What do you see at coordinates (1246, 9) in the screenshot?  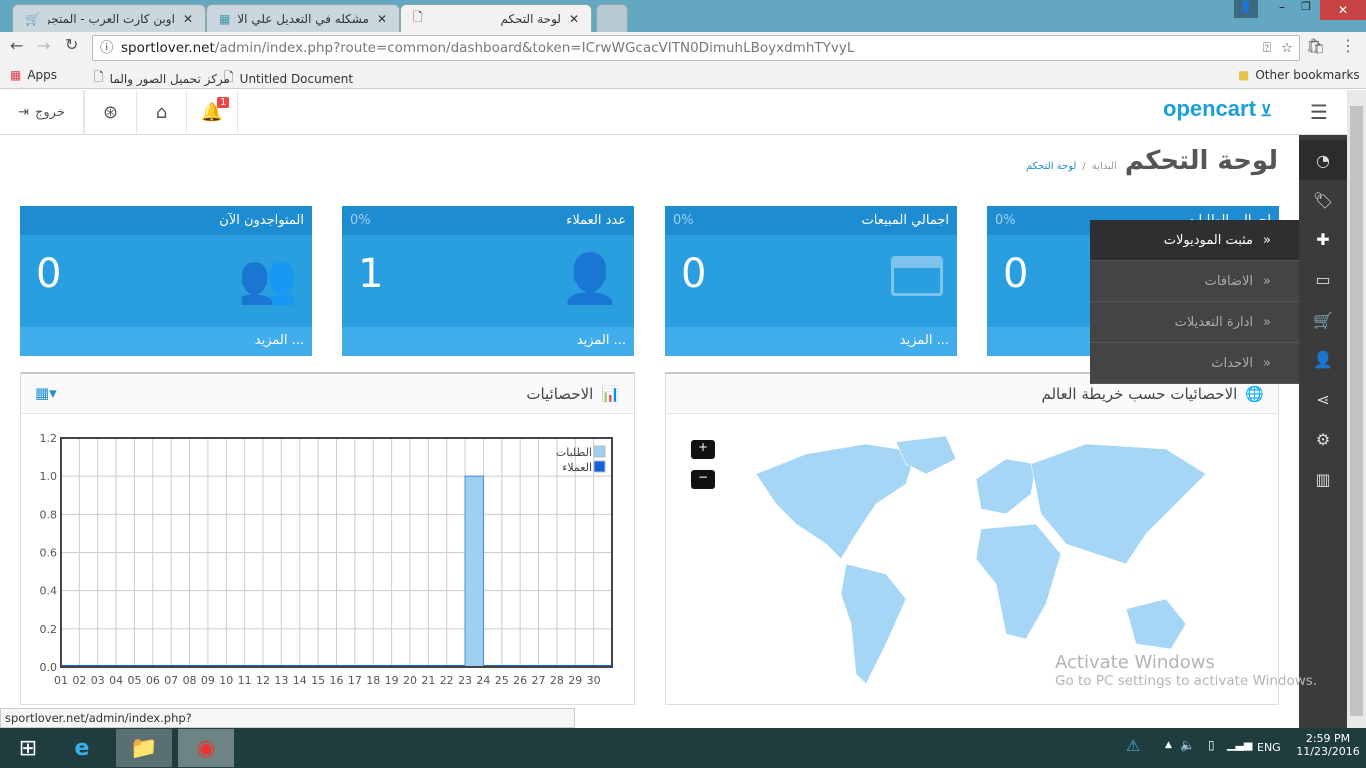 I see `profile-icon: 👤` at bounding box center [1246, 9].